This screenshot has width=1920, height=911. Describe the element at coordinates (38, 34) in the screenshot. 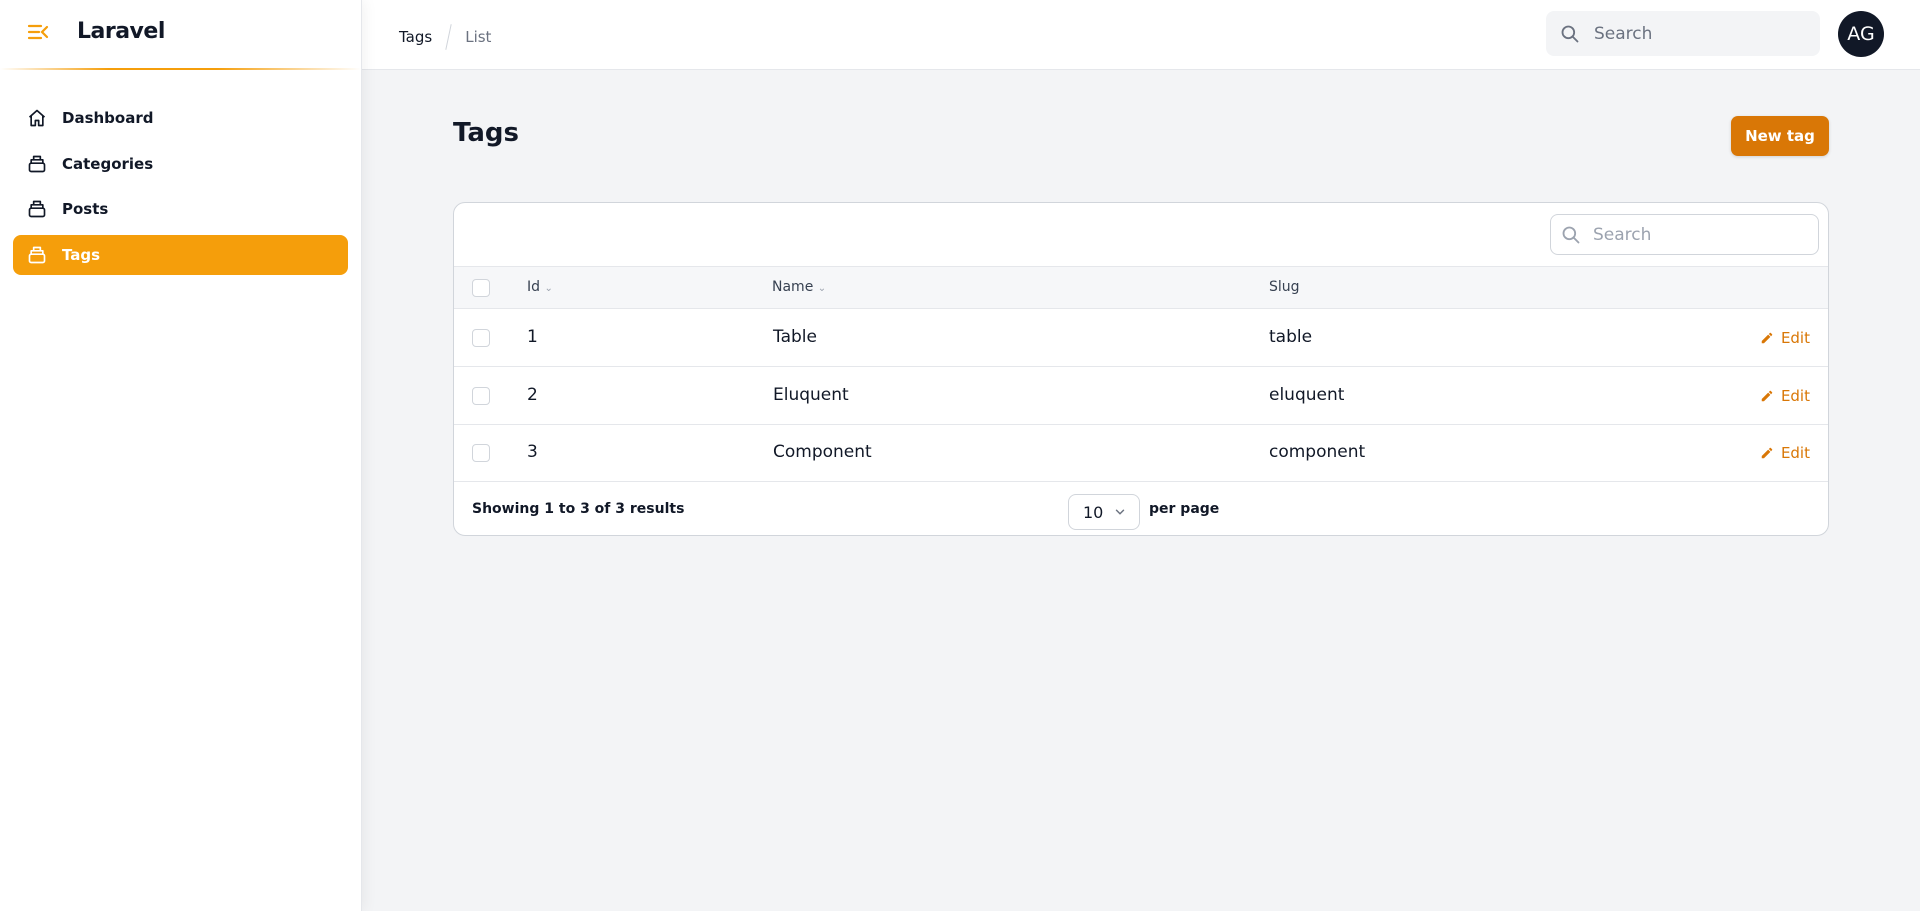

I see `collapse-menu-icon` at that location.